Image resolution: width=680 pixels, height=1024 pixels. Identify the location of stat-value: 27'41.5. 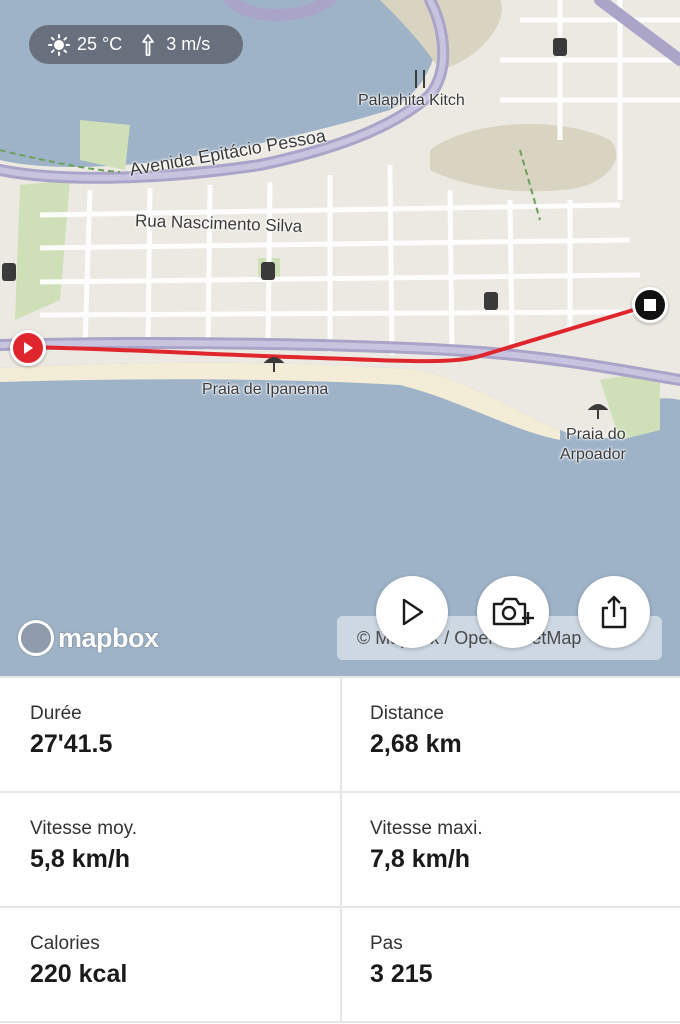
(71, 744).